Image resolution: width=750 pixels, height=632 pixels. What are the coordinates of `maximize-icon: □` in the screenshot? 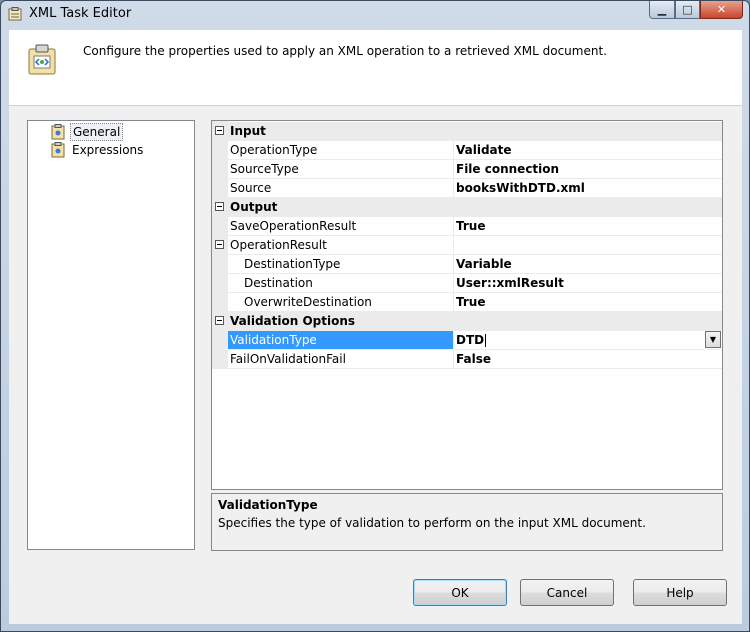 It's located at (687, 9).